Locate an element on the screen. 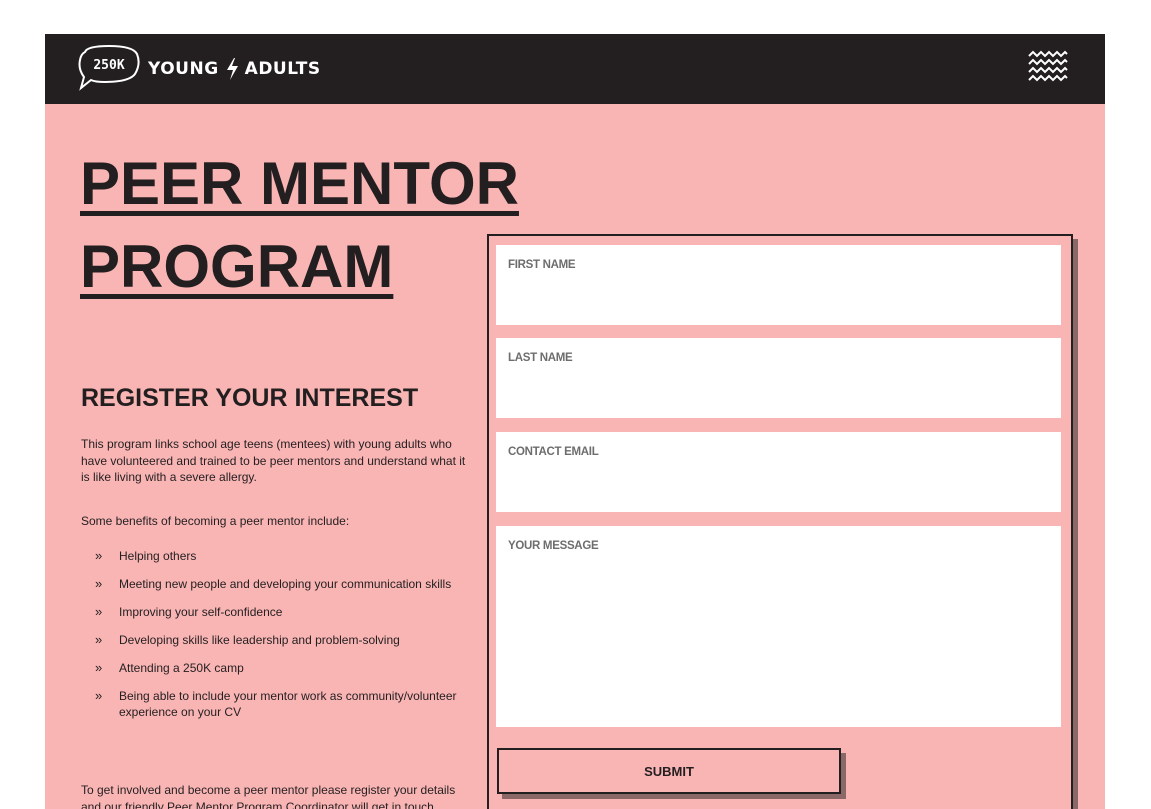  speech-bubble-logo-icon: 250K is located at coordinates (109, 67).